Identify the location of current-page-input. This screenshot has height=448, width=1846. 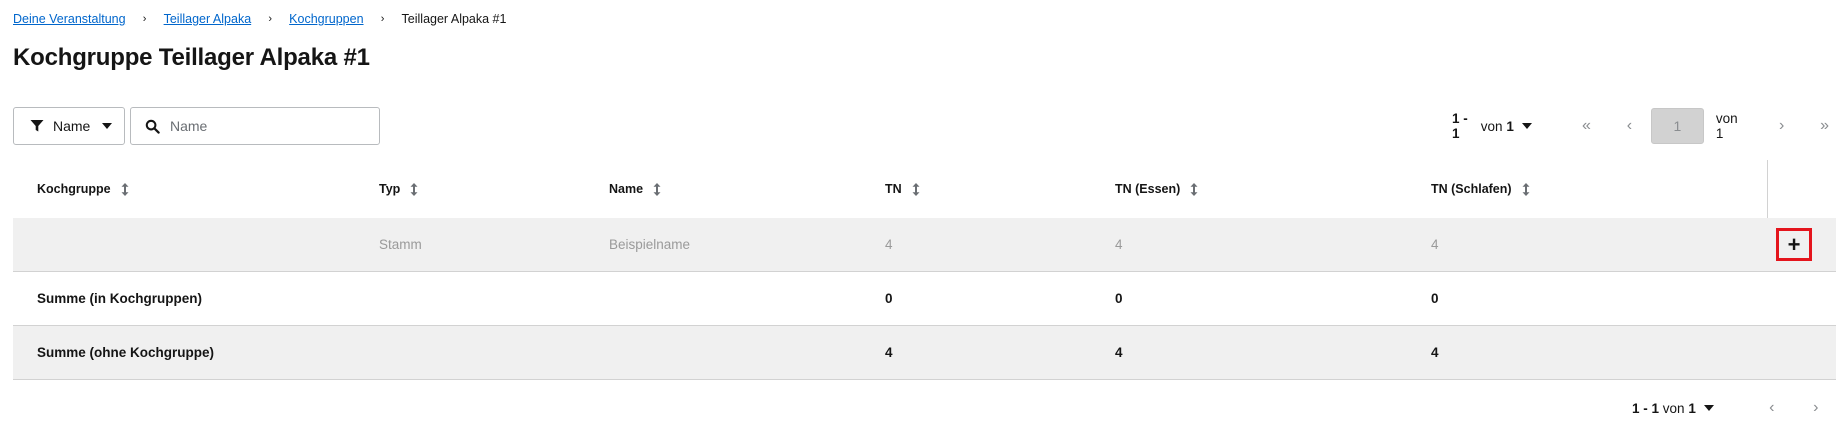
(1677, 126).